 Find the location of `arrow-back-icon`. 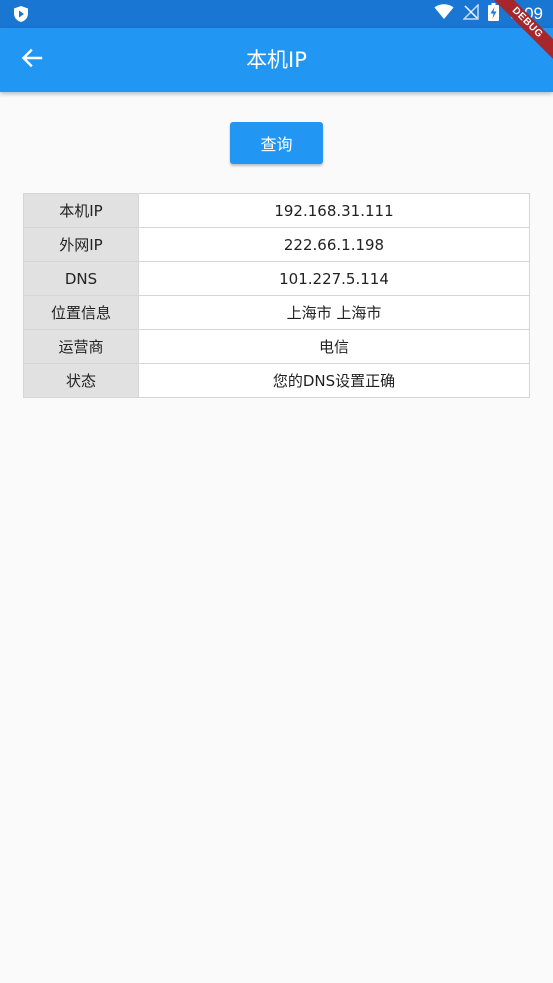

arrow-back-icon is located at coordinates (32, 60).